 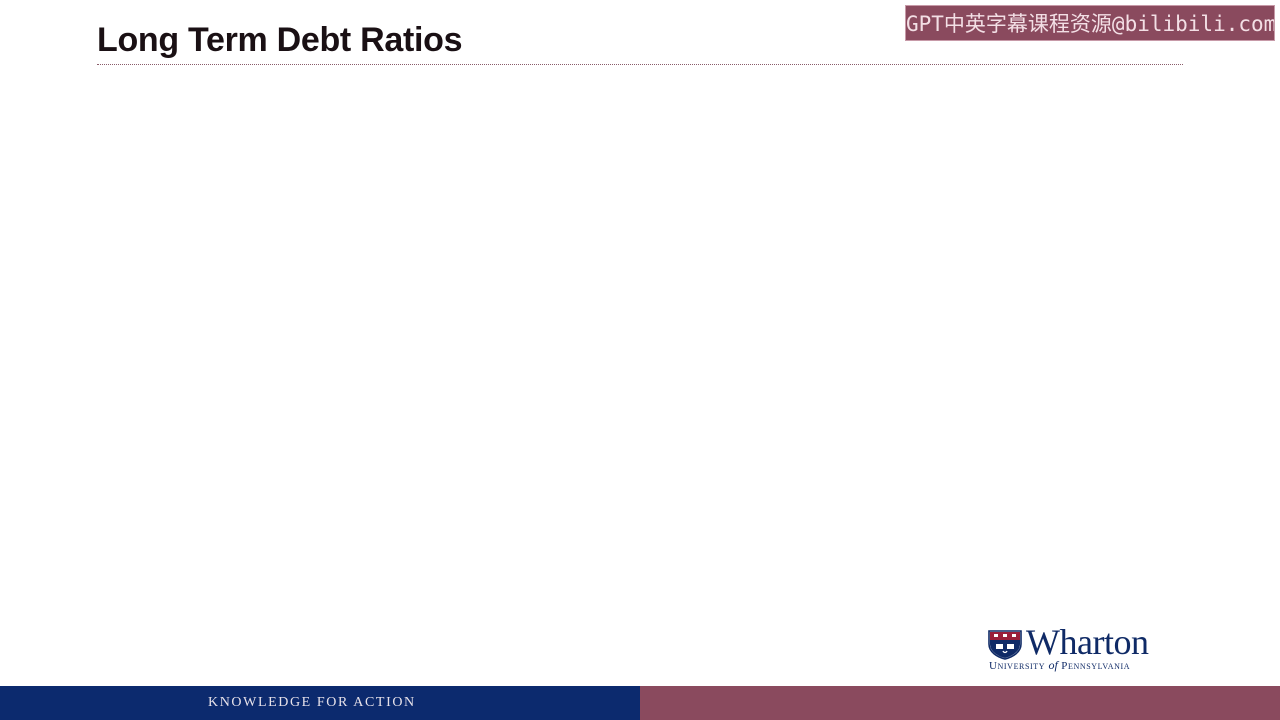 I want to click on penn-shield-icon, so click(x=1005, y=645).